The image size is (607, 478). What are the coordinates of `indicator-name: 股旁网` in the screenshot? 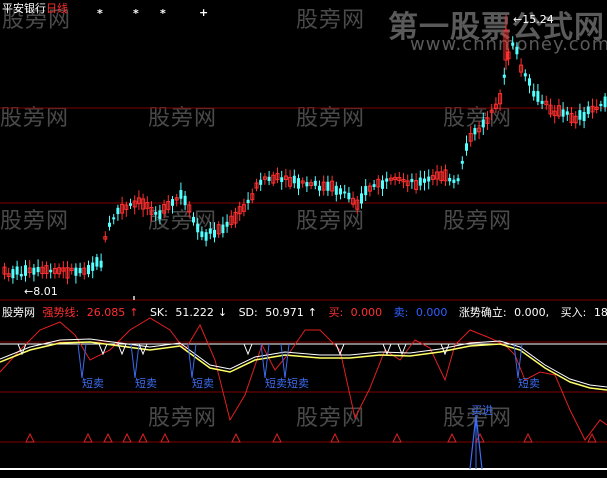 It's located at (18, 312).